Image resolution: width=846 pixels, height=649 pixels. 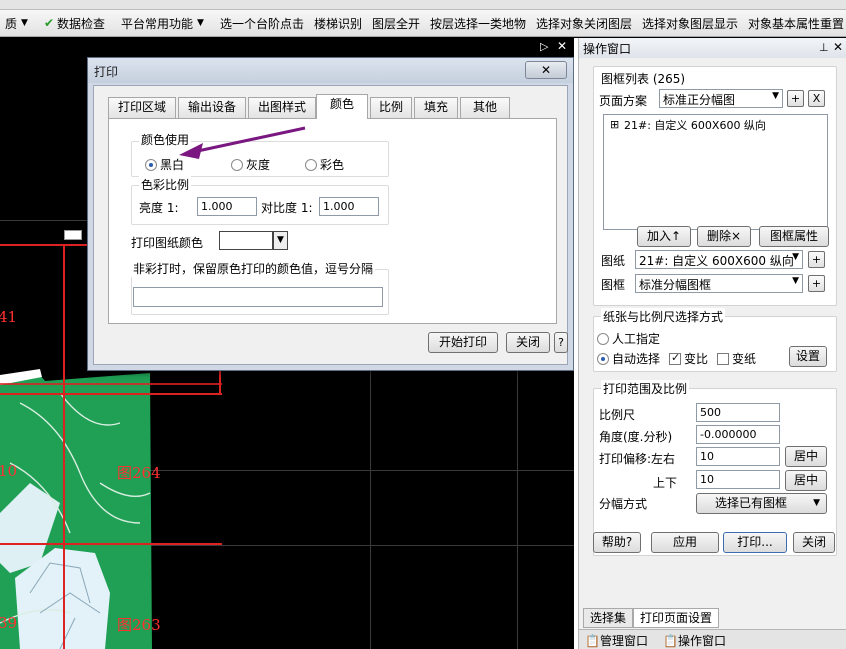 I want to click on map-label: 图264, so click(x=139, y=473).